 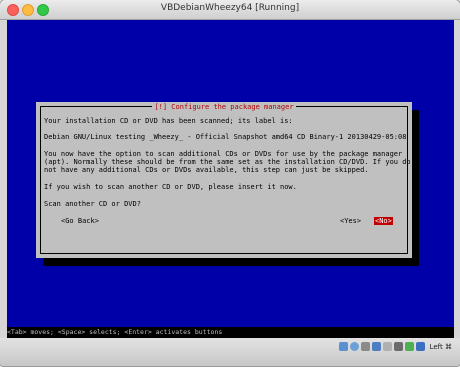 What do you see at coordinates (343, 346) in the screenshot?
I see `hdd-icon` at bounding box center [343, 346].